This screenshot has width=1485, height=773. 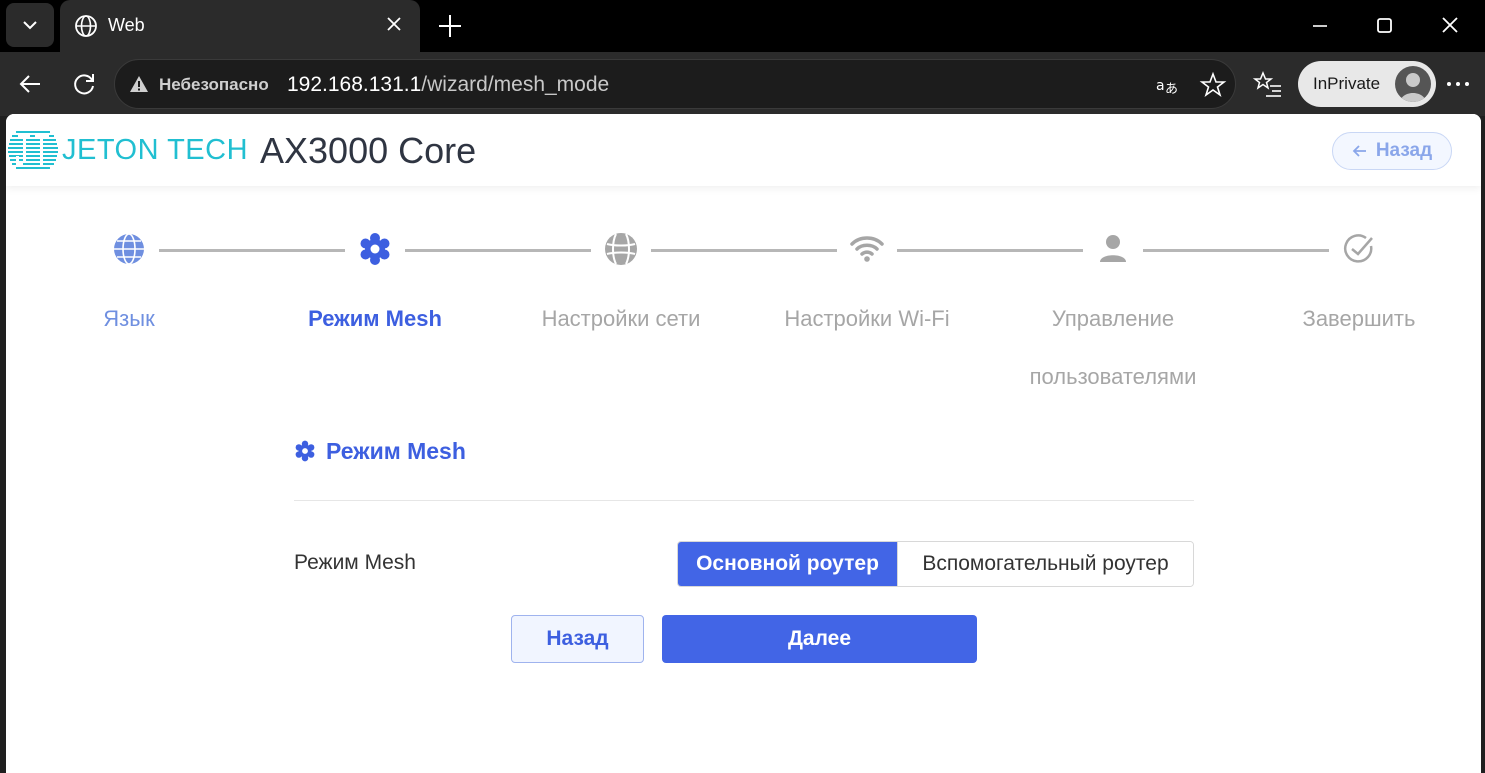 What do you see at coordinates (129, 318) in the screenshot?
I see `step-label: Язык` at bounding box center [129, 318].